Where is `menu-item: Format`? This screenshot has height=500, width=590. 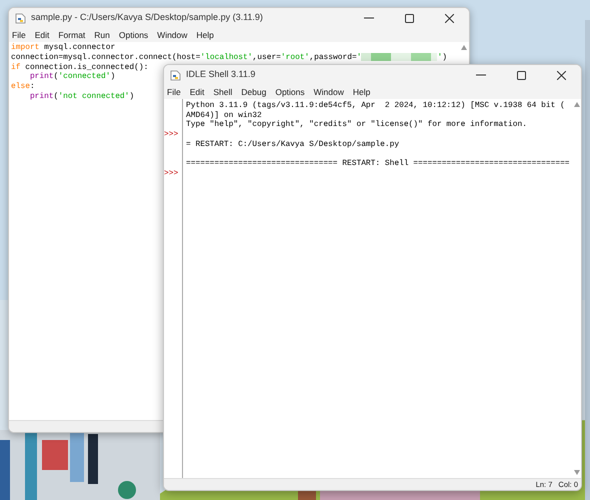 menu-item: Format is located at coordinates (72, 35).